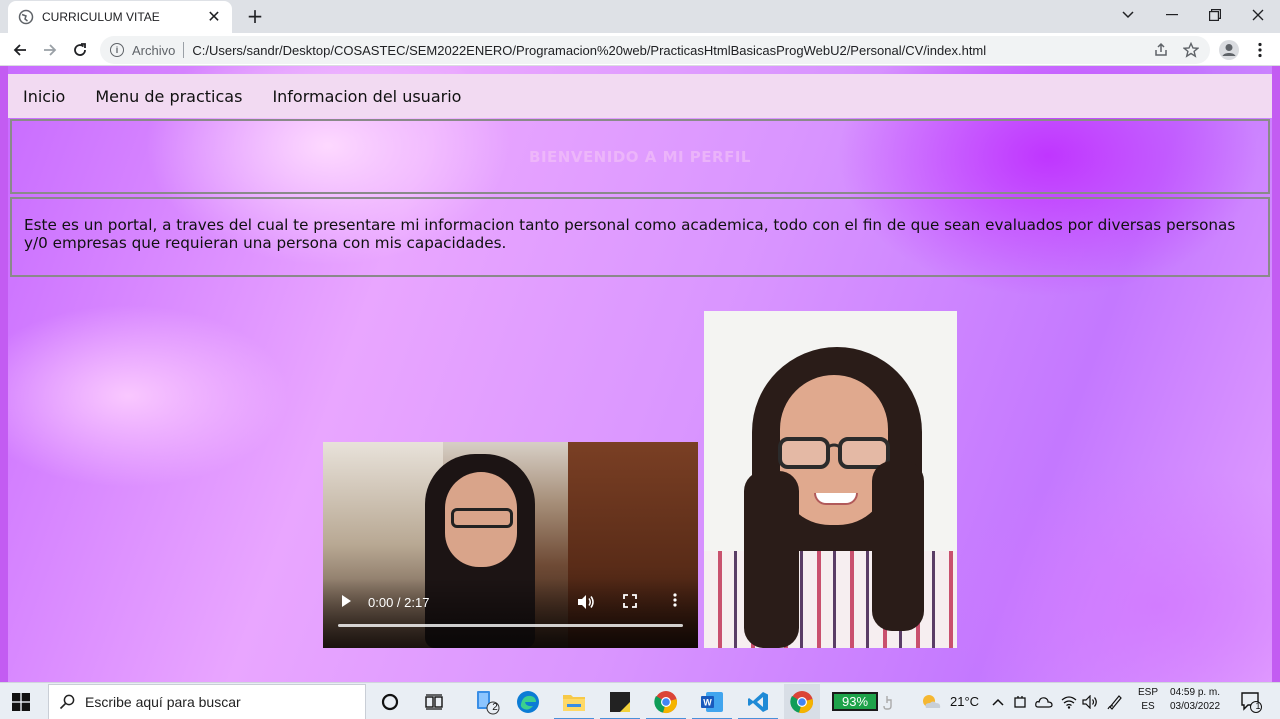 The image size is (1280, 719). What do you see at coordinates (366, 96) in the screenshot?
I see `nav-link-usuario: Informacion del usuario` at bounding box center [366, 96].